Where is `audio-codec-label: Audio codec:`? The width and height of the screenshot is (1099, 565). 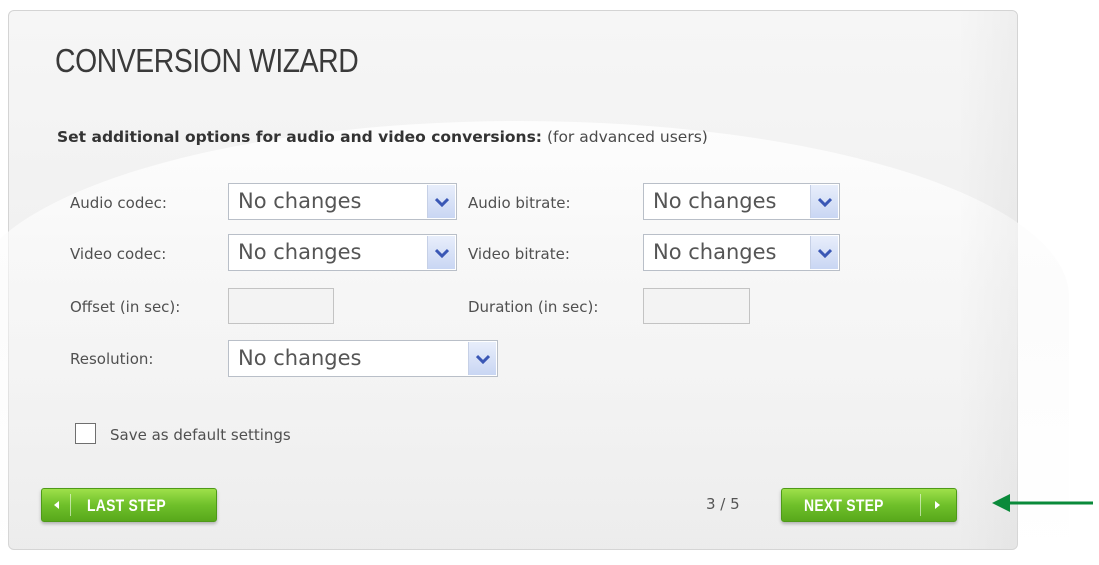
audio-codec-label: Audio codec: is located at coordinates (118, 203).